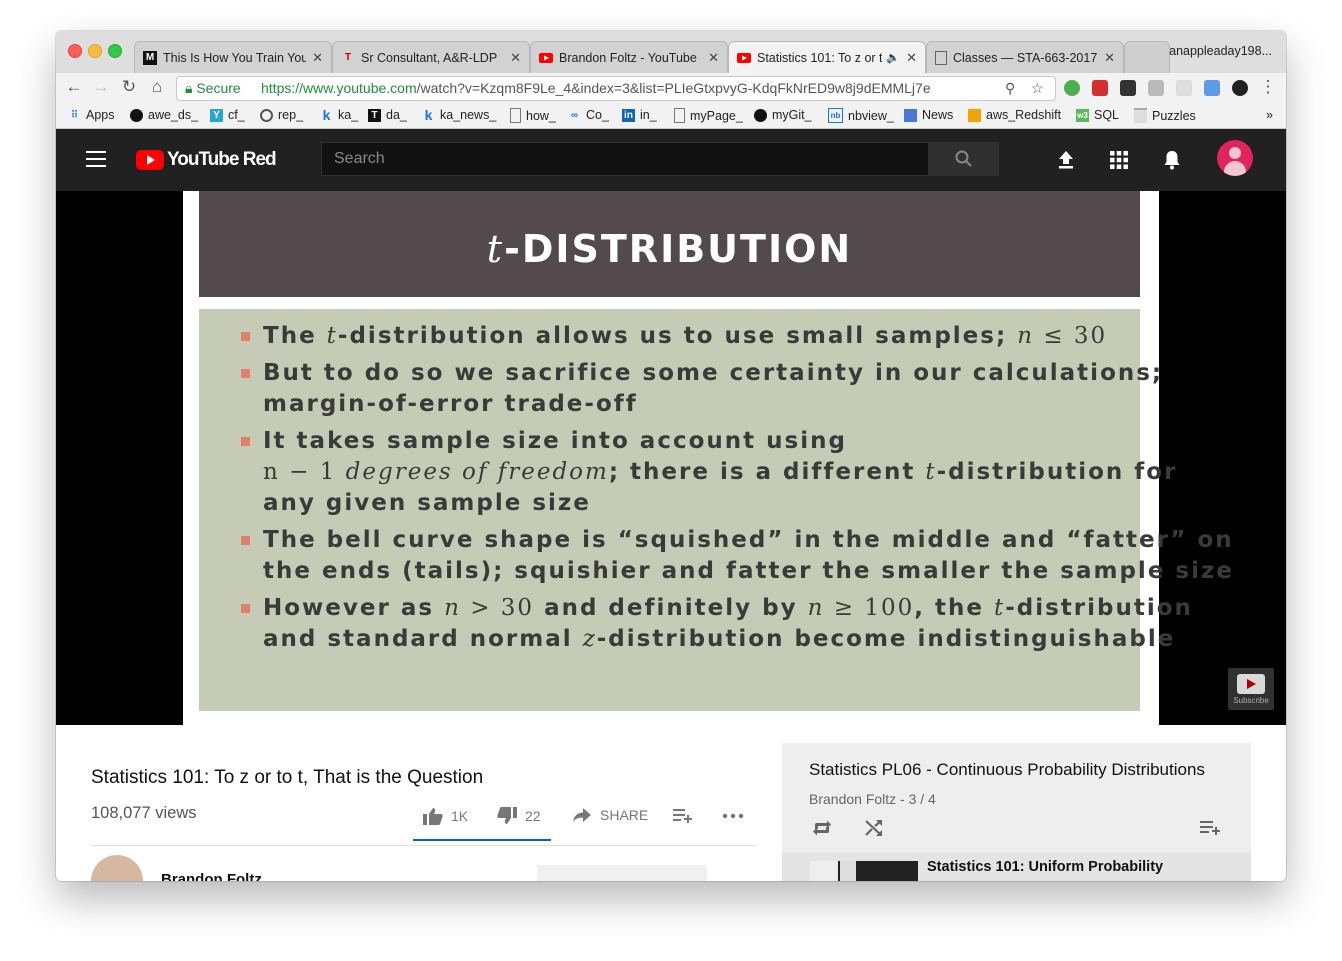  I want to click on divider, so click(423, 845).